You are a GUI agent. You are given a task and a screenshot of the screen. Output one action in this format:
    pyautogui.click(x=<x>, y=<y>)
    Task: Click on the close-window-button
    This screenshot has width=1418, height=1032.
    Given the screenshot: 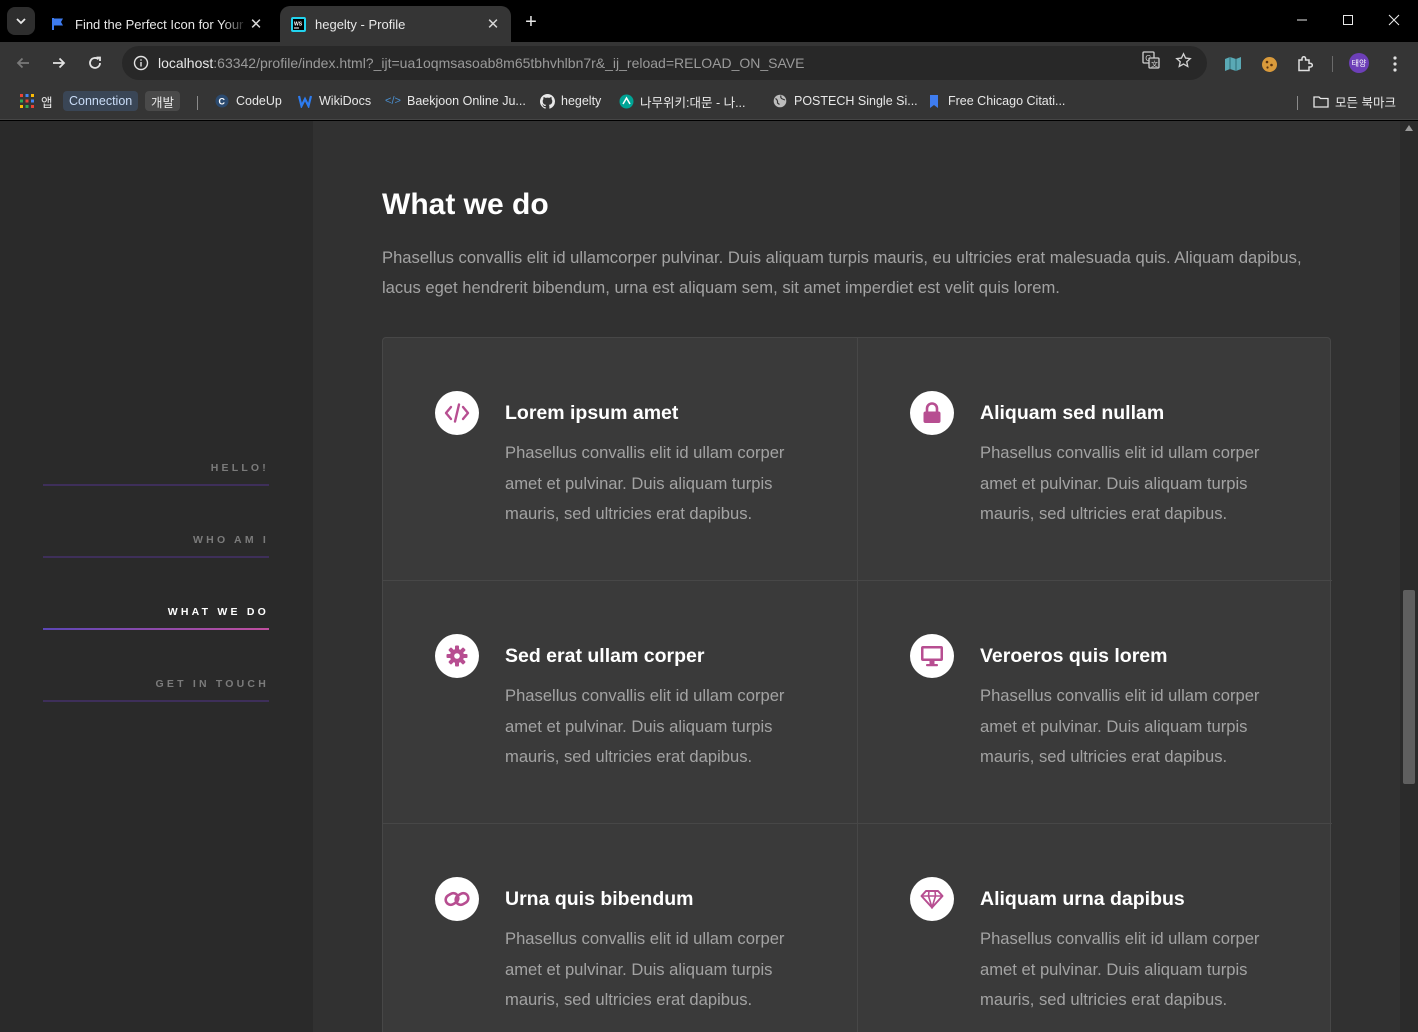 What is the action you would take?
    pyautogui.click(x=1394, y=20)
    